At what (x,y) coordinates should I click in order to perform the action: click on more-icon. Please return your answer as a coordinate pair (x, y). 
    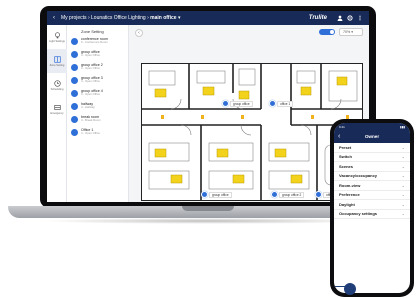
    Looking at the image, I should click on (360, 18).